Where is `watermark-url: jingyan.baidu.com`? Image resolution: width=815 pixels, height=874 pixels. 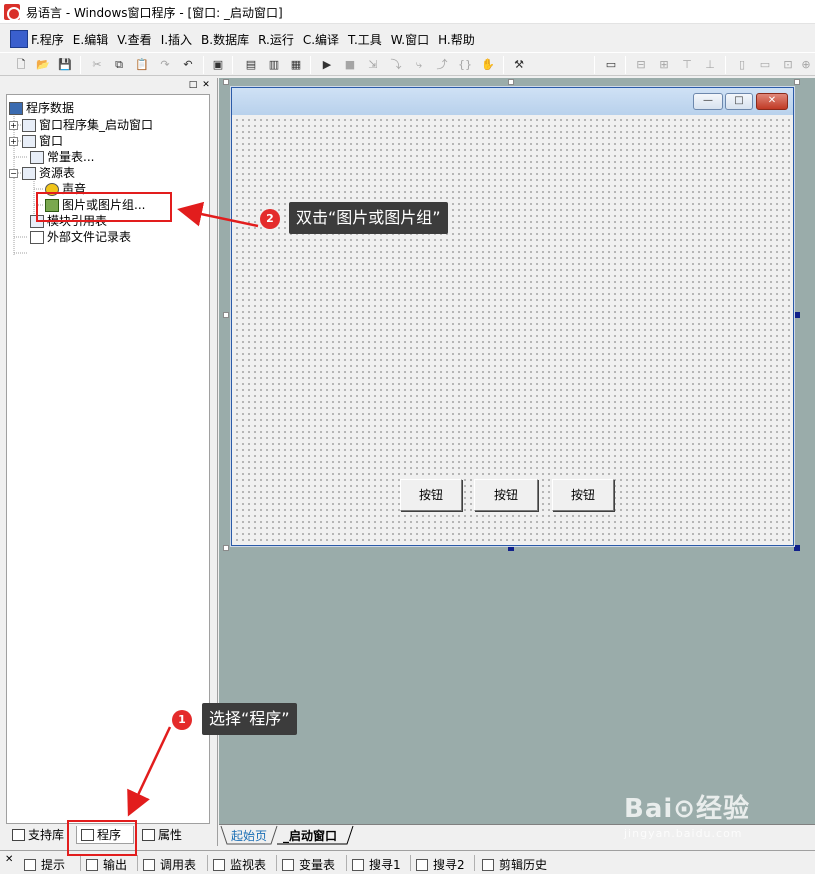
watermark-url: jingyan.baidu.com is located at coordinates (683, 833).